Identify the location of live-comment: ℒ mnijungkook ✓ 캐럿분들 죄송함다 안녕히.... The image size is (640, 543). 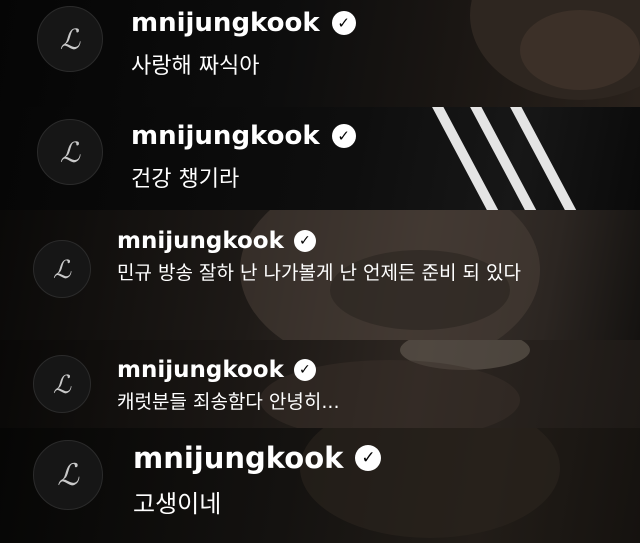
(325, 385).